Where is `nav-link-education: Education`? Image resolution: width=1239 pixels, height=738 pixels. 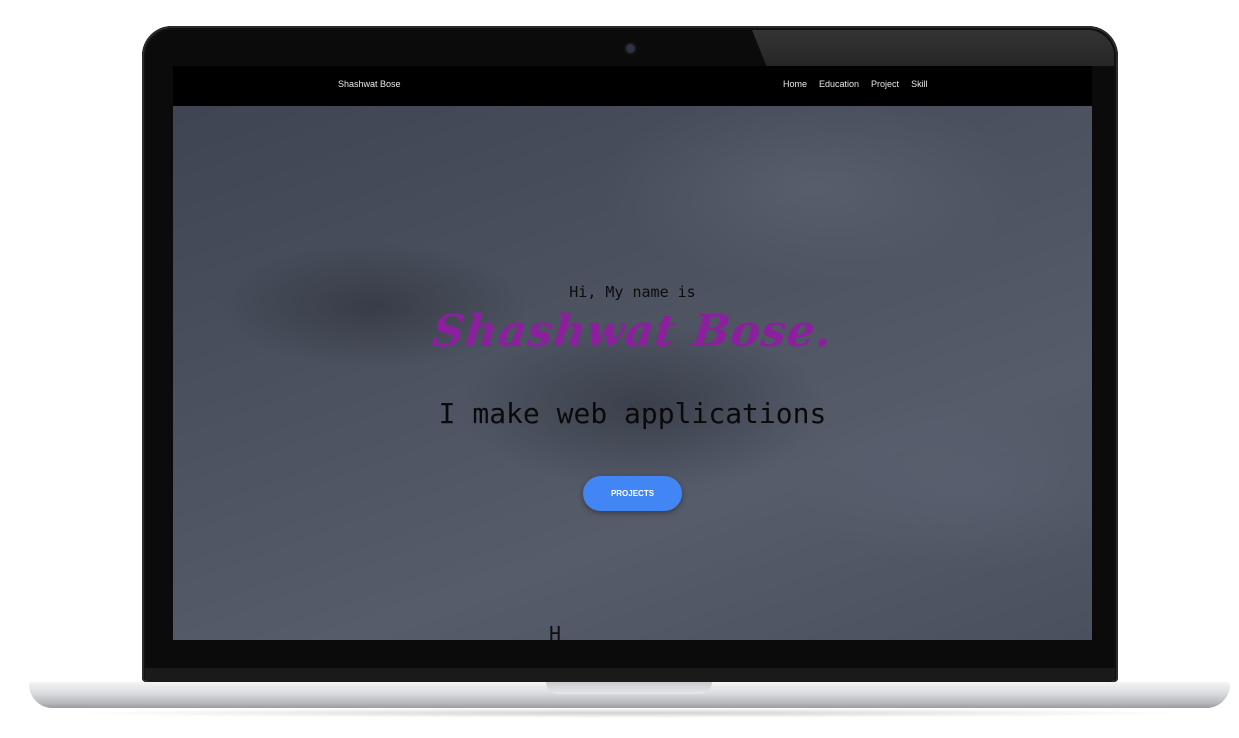
nav-link-education: Education is located at coordinates (839, 84).